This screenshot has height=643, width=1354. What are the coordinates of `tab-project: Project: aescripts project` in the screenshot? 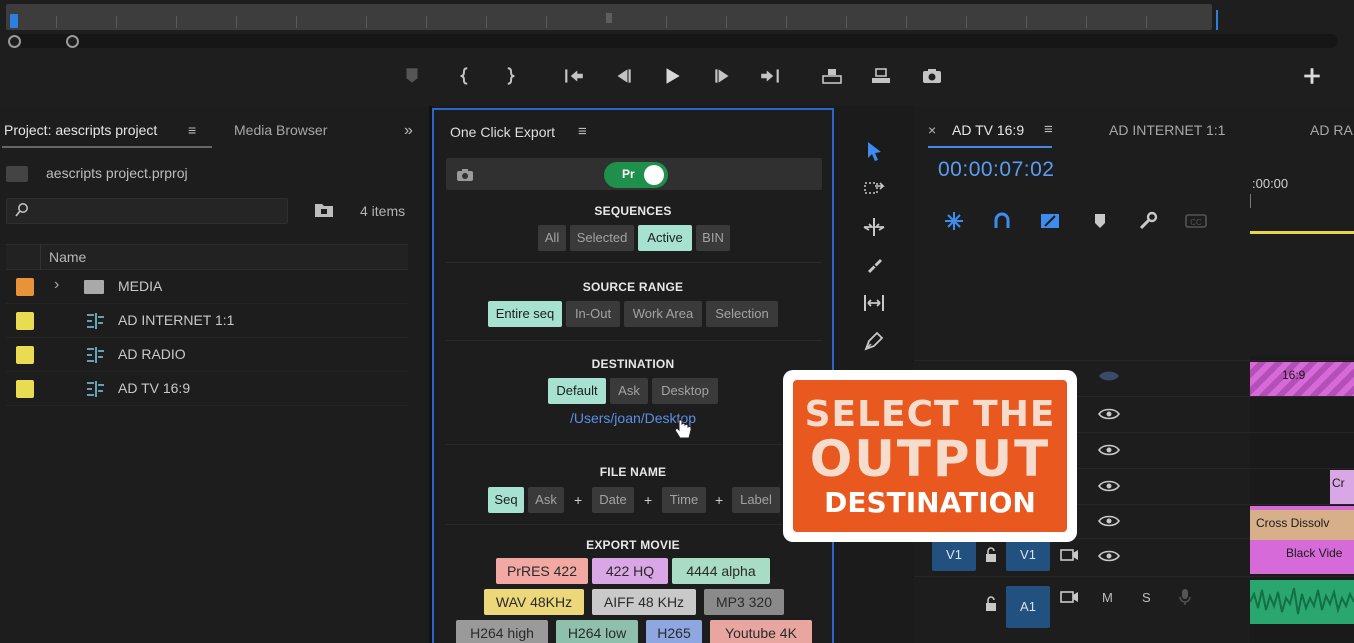 It's located at (80, 130).